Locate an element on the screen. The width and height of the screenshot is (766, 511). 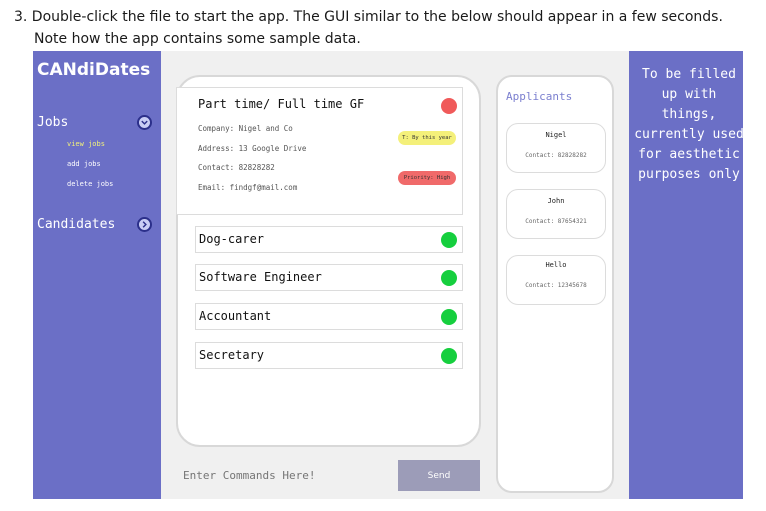
applicant-name: Hello is located at coordinates (556, 265).